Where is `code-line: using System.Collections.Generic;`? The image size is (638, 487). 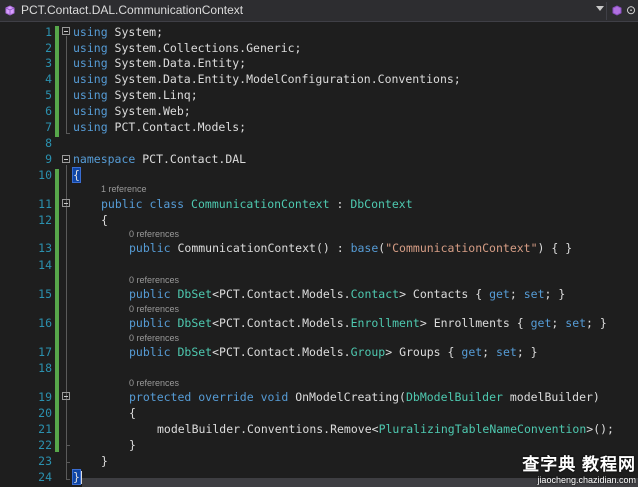
code-line: using System.Collections.Generic; is located at coordinates (187, 48).